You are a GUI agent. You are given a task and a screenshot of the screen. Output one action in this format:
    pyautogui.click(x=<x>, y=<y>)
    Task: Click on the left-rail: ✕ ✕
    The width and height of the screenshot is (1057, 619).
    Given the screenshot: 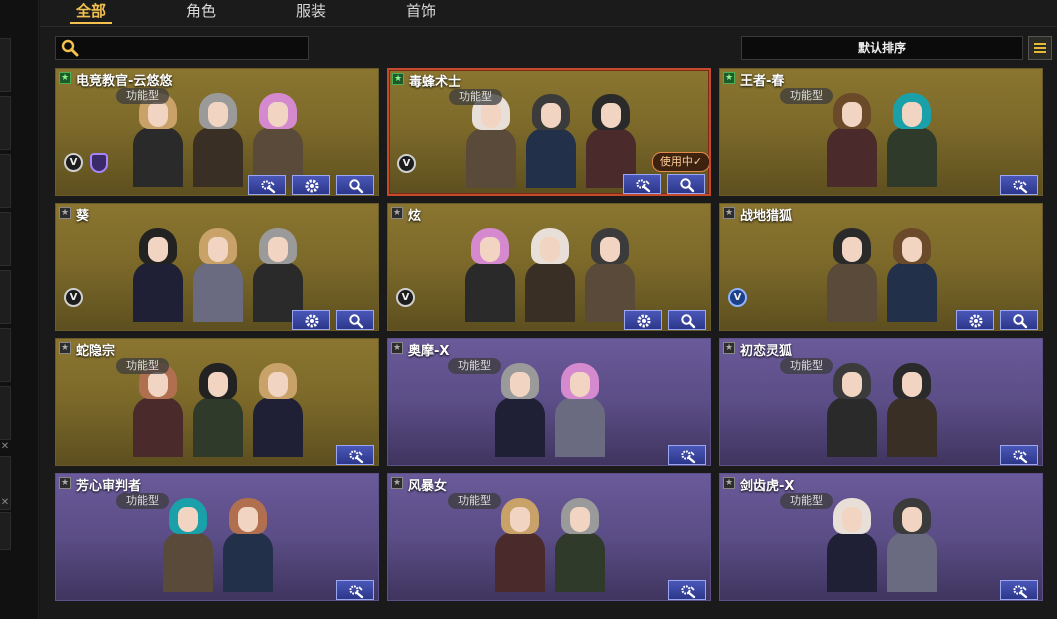 What is the action you would take?
    pyautogui.click(x=19, y=309)
    